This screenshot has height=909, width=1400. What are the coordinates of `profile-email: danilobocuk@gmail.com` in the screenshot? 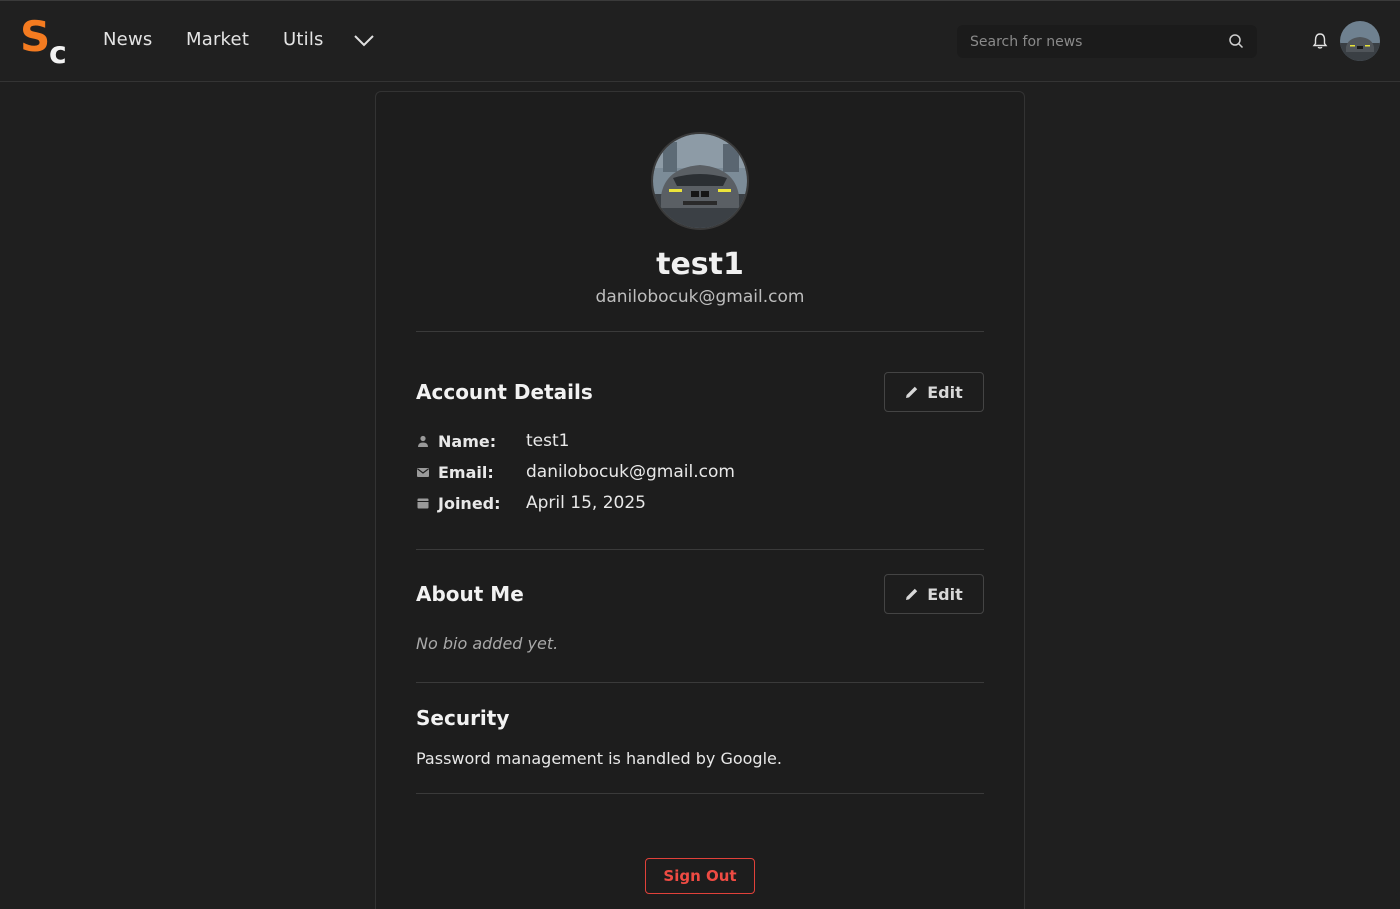 It's located at (700, 297).